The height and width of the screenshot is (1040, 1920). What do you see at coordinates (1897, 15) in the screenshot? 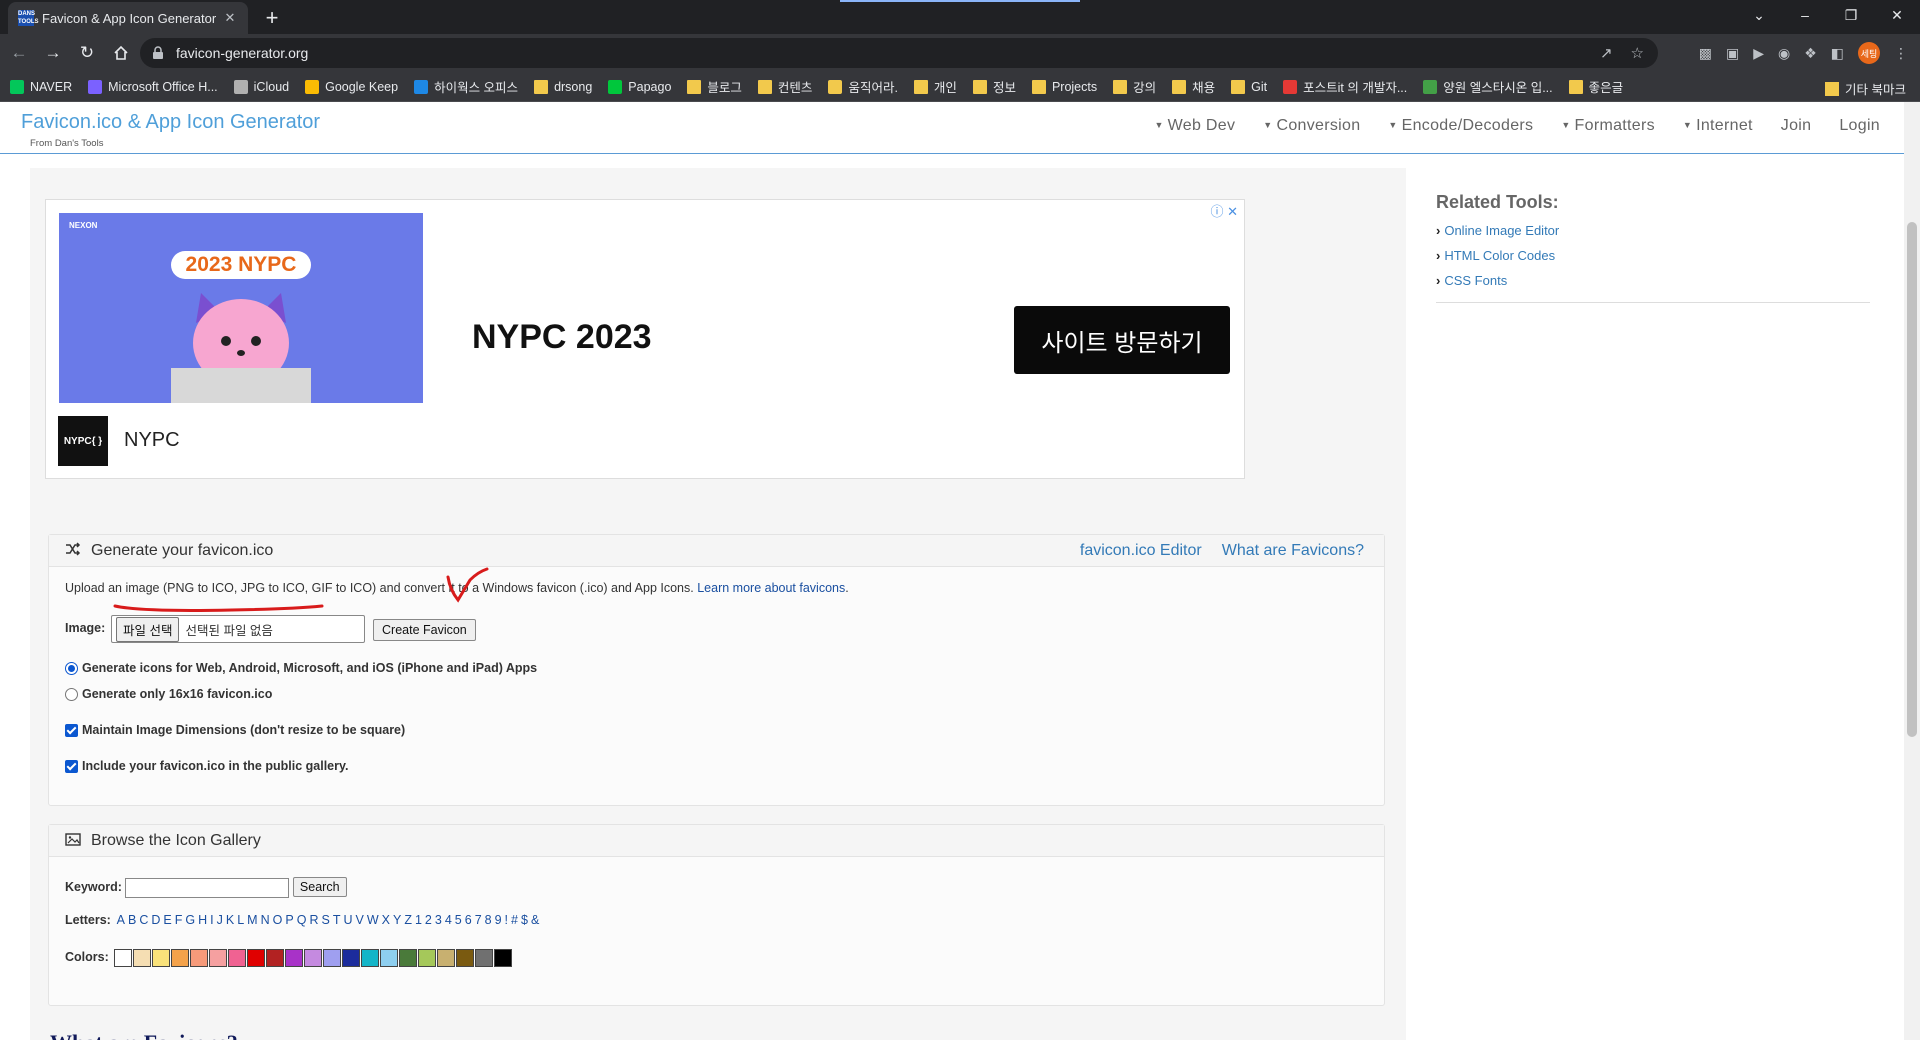
I see `close-window-button: ✕` at bounding box center [1897, 15].